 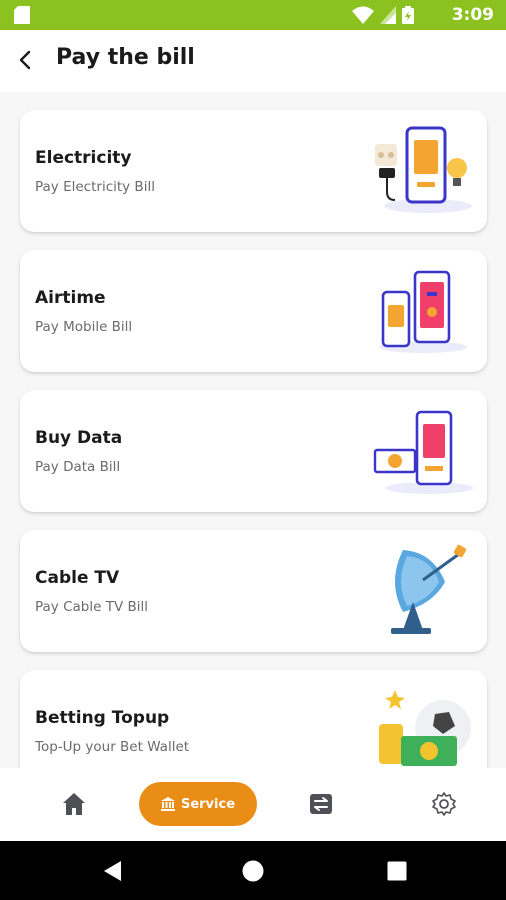 I want to click on transfer-icon, so click(x=321, y=804).